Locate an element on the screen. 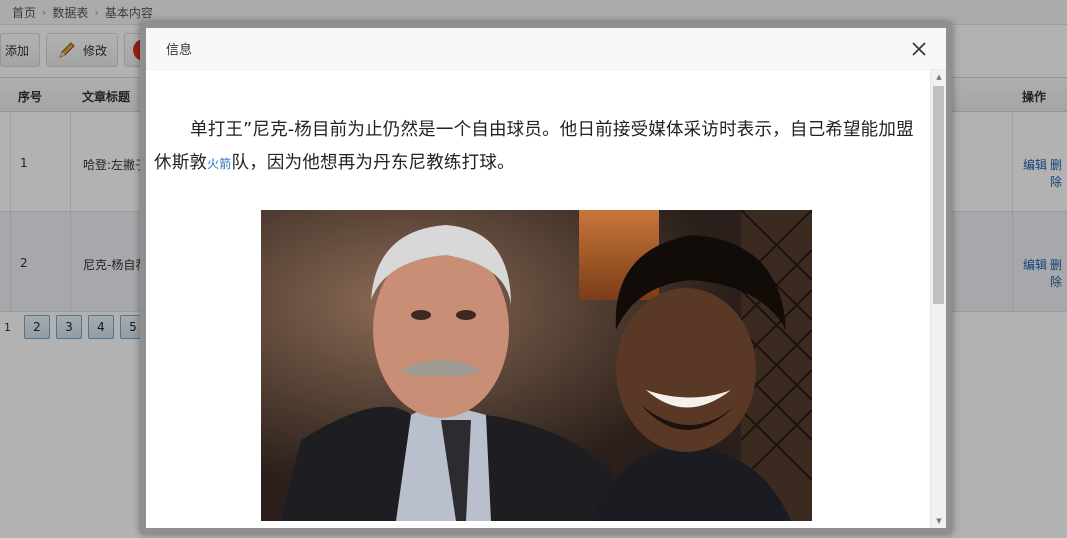  close-icon is located at coordinates (919, 49).